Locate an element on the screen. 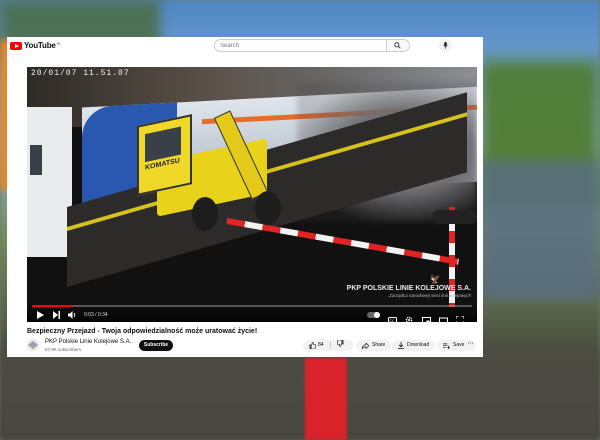 The width and height of the screenshot is (600, 440). search-box is located at coordinates (312, 45).